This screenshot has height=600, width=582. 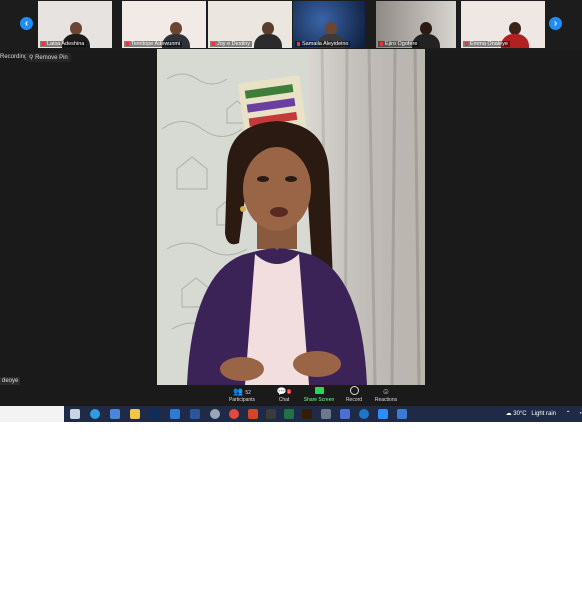 I want to click on edge-icon, so click(x=95, y=414).